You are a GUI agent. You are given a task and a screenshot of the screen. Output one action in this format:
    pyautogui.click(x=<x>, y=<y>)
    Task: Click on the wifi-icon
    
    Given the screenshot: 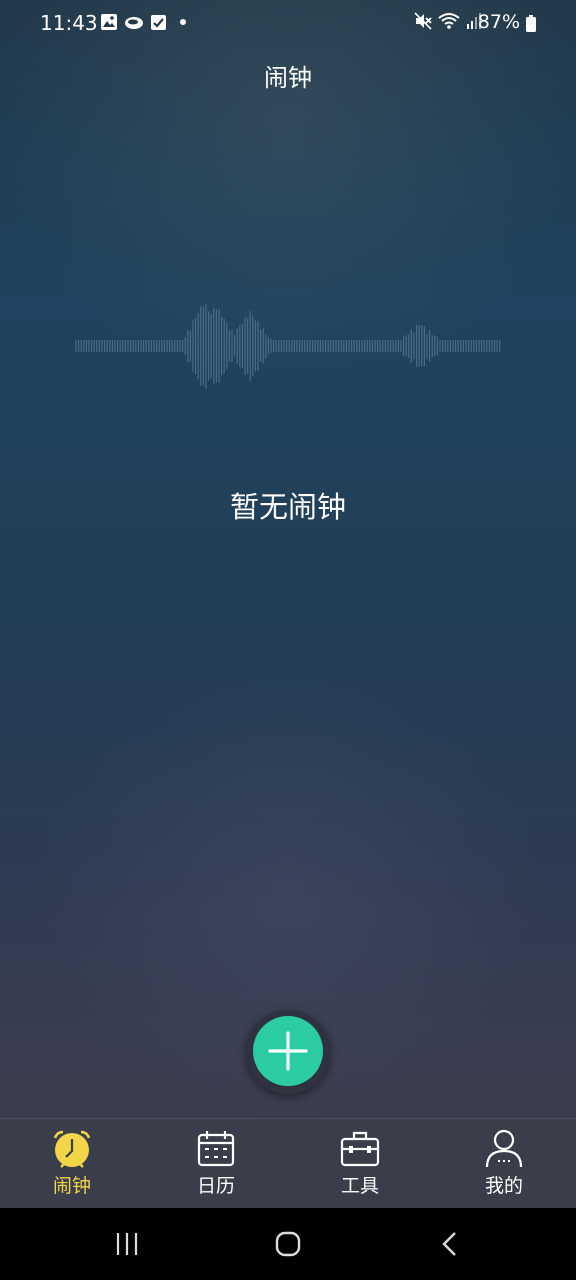 What is the action you would take?
    pyautogui.click(x=449, y=21)
    